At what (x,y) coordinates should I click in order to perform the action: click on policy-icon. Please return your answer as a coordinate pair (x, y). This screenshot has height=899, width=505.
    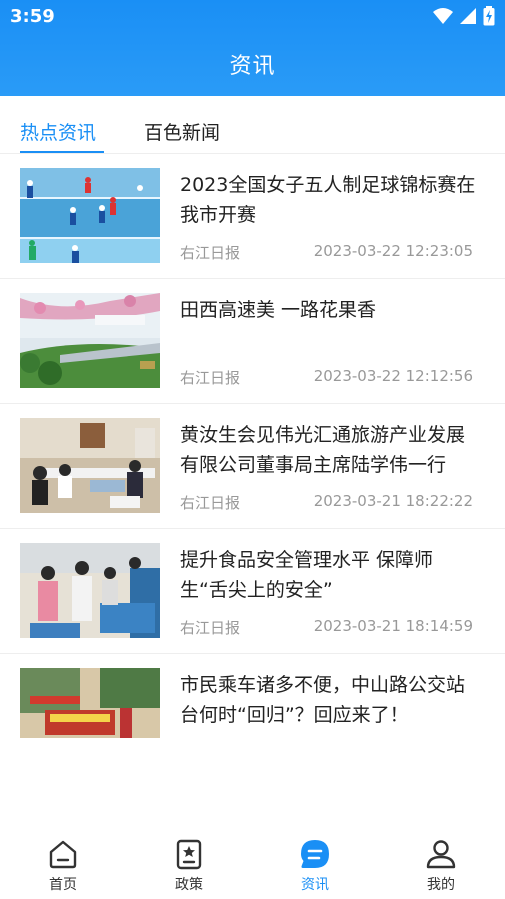
    Looking at the image, I should click on (189, 854).